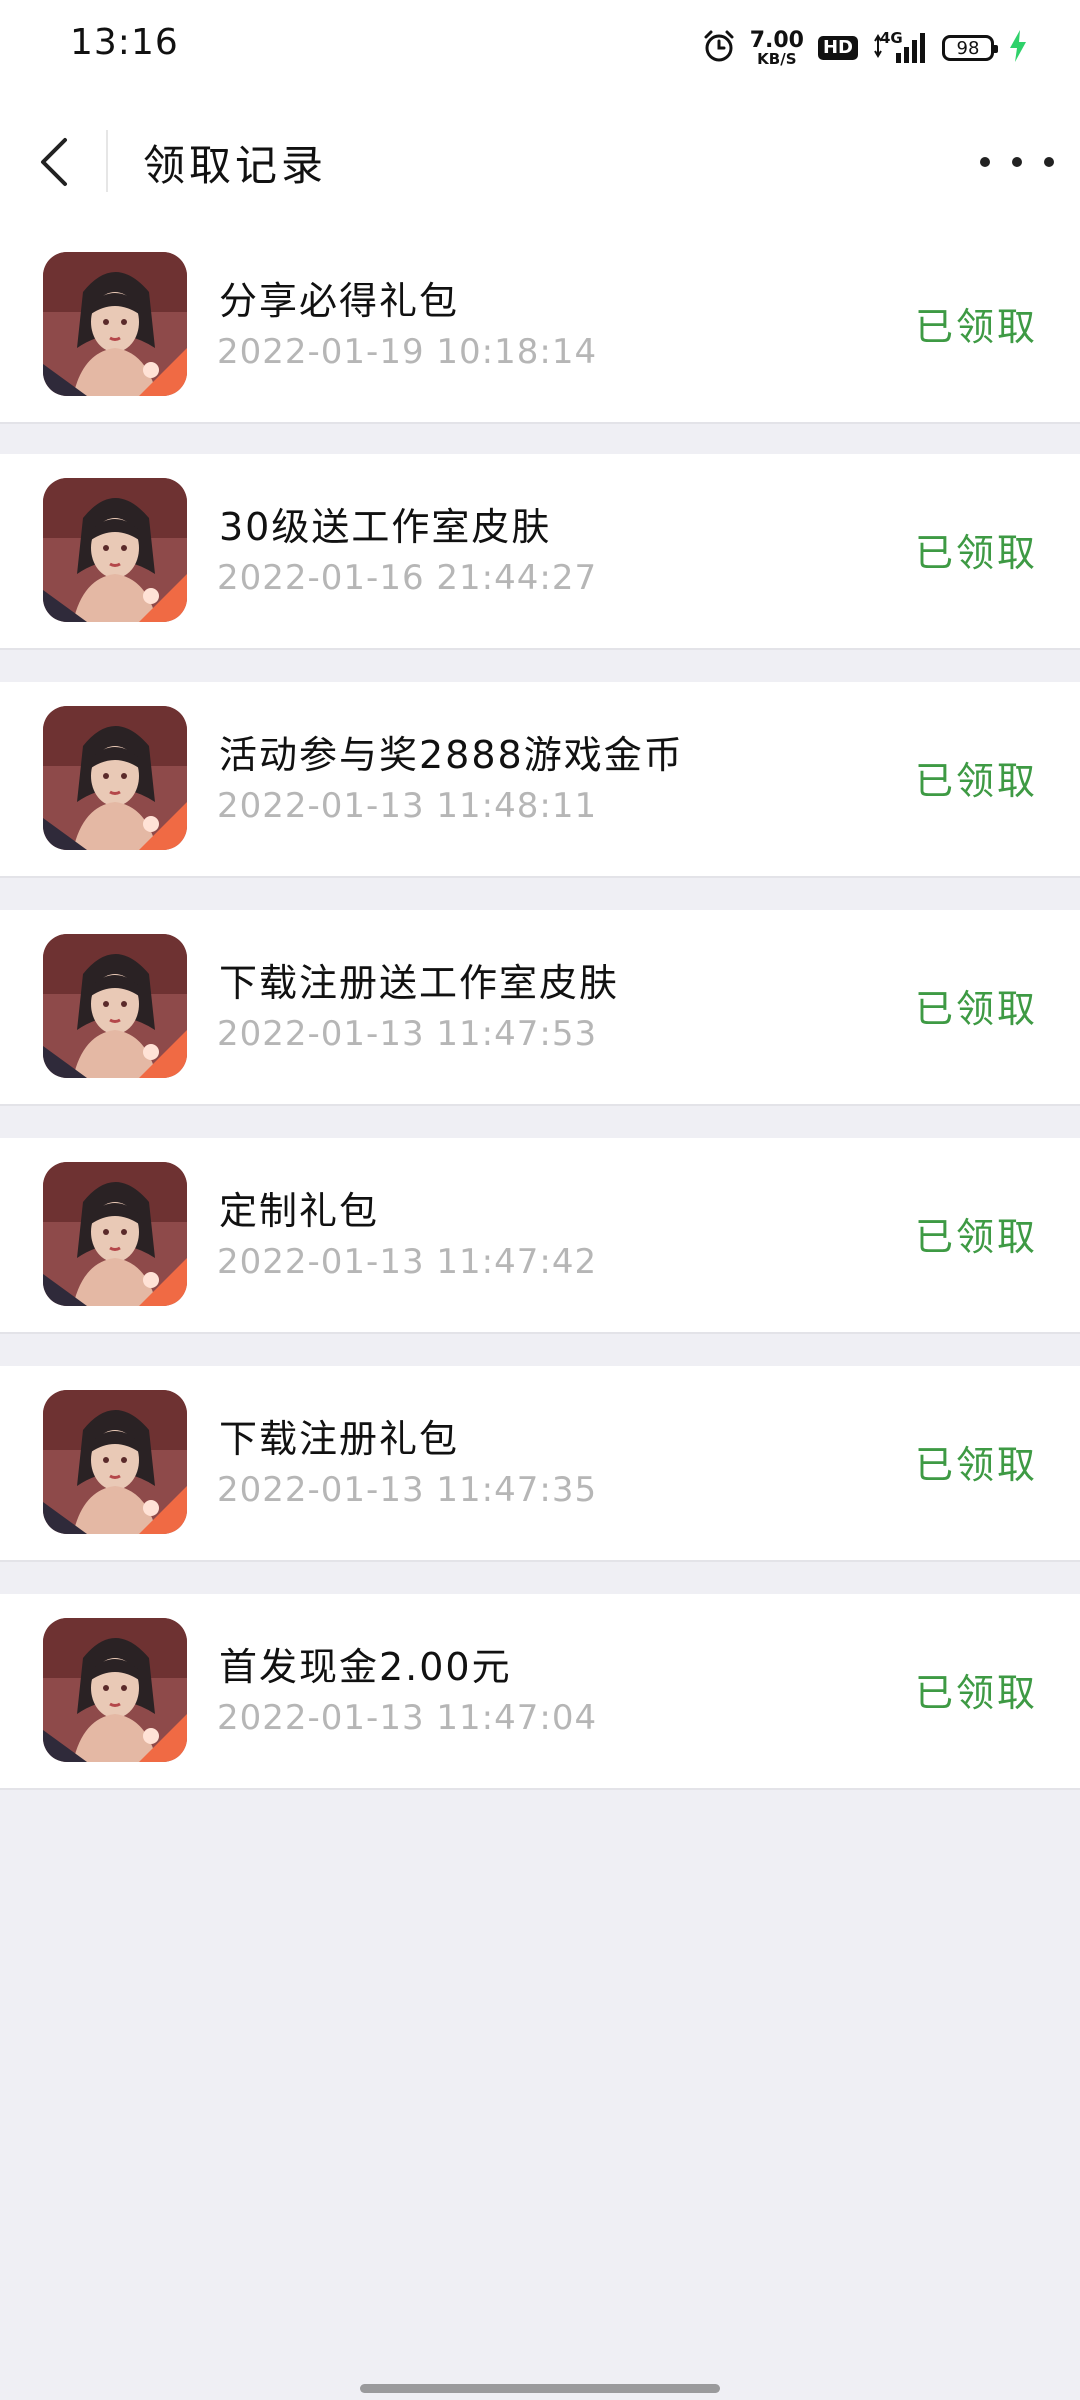 The width and height of the screenshot is (1080, 2400). Describe the element at coordinates (540, 780) in the screenshot. I see `record-item: 活动参与奖2888游戏金币 2022-01-13 11:48:11 已领取` at that location.